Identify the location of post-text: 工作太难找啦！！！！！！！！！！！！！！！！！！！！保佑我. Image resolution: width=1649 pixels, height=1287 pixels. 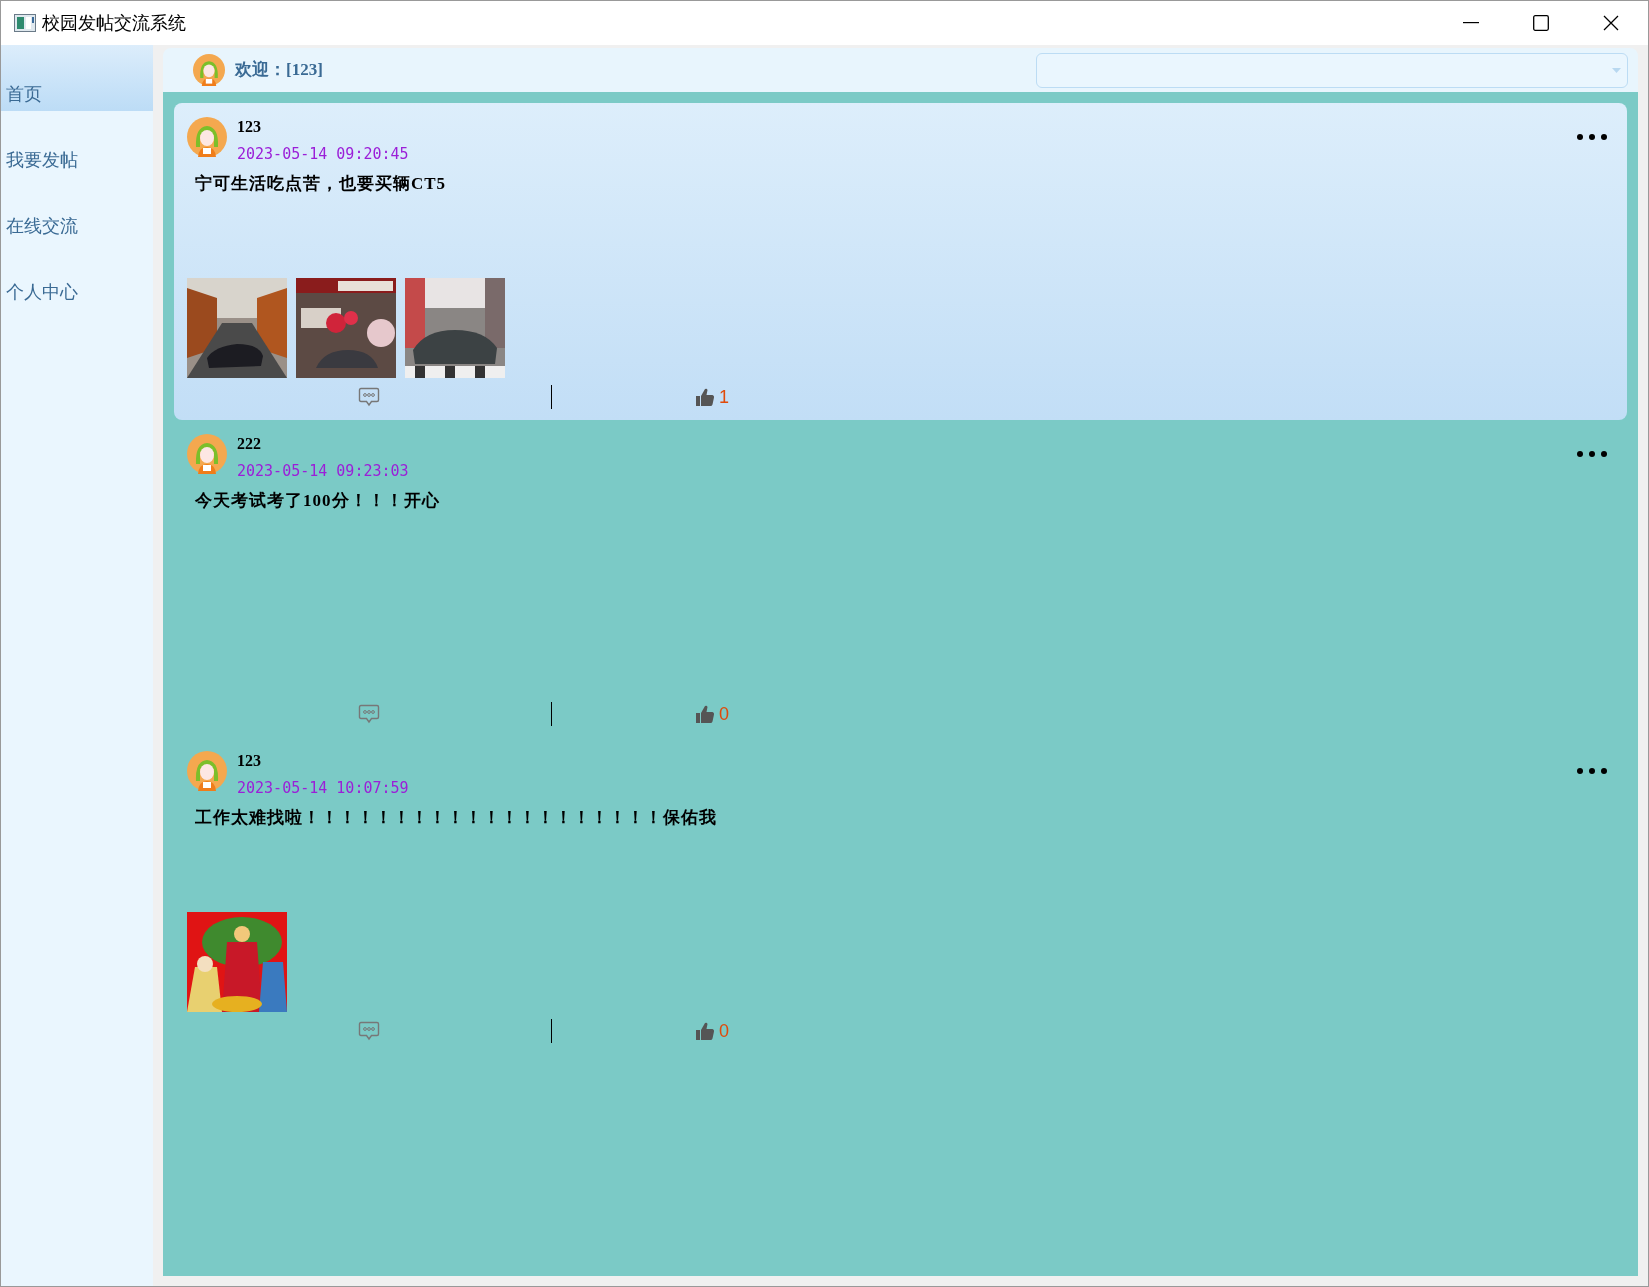
(456, 818).